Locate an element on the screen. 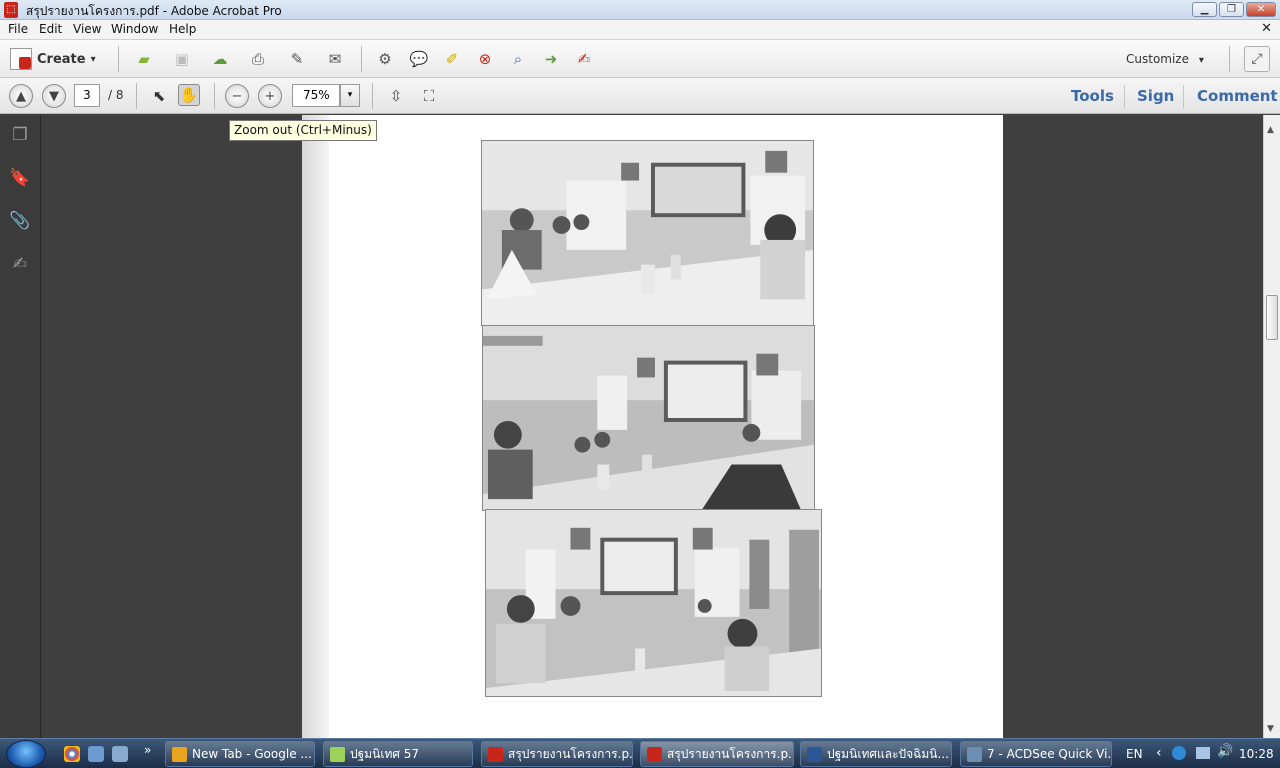  show-more-icon: » is located at coordinates (147, 750).